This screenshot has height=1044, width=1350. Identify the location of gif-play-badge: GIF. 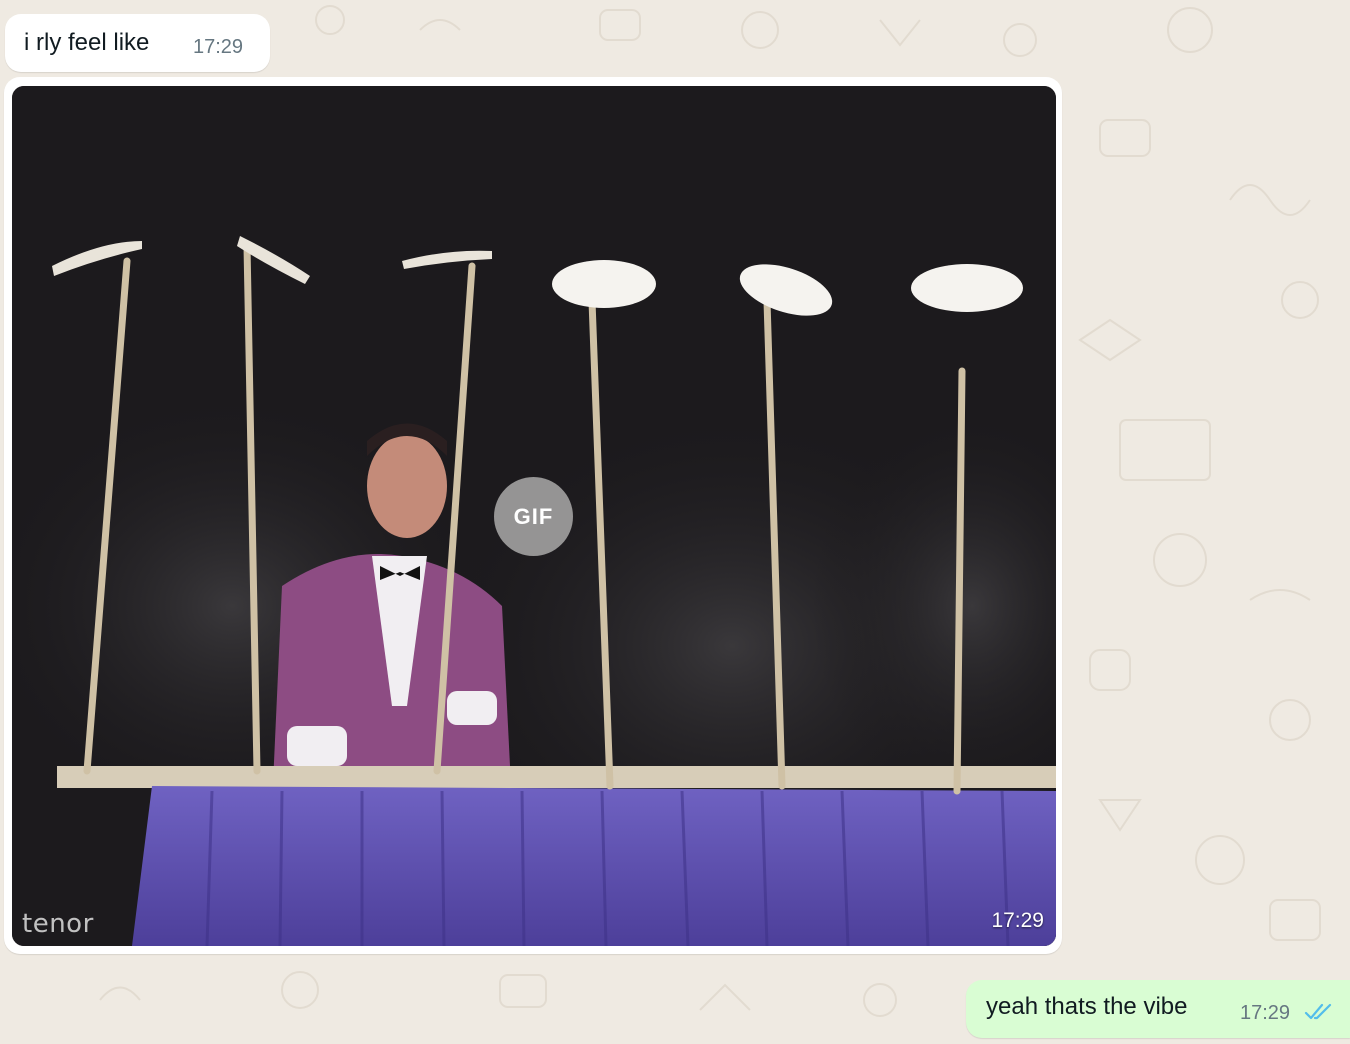
(533, 516).